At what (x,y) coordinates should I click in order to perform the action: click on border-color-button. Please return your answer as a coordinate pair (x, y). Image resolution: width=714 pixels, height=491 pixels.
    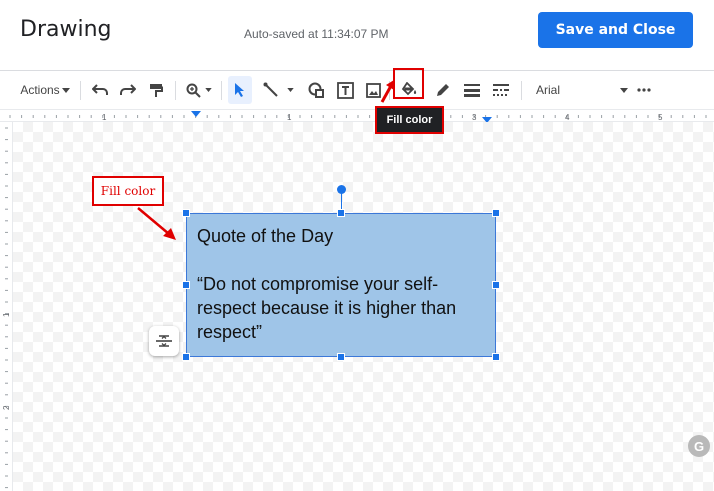
    Looking at the image, I should click on (442, 90).